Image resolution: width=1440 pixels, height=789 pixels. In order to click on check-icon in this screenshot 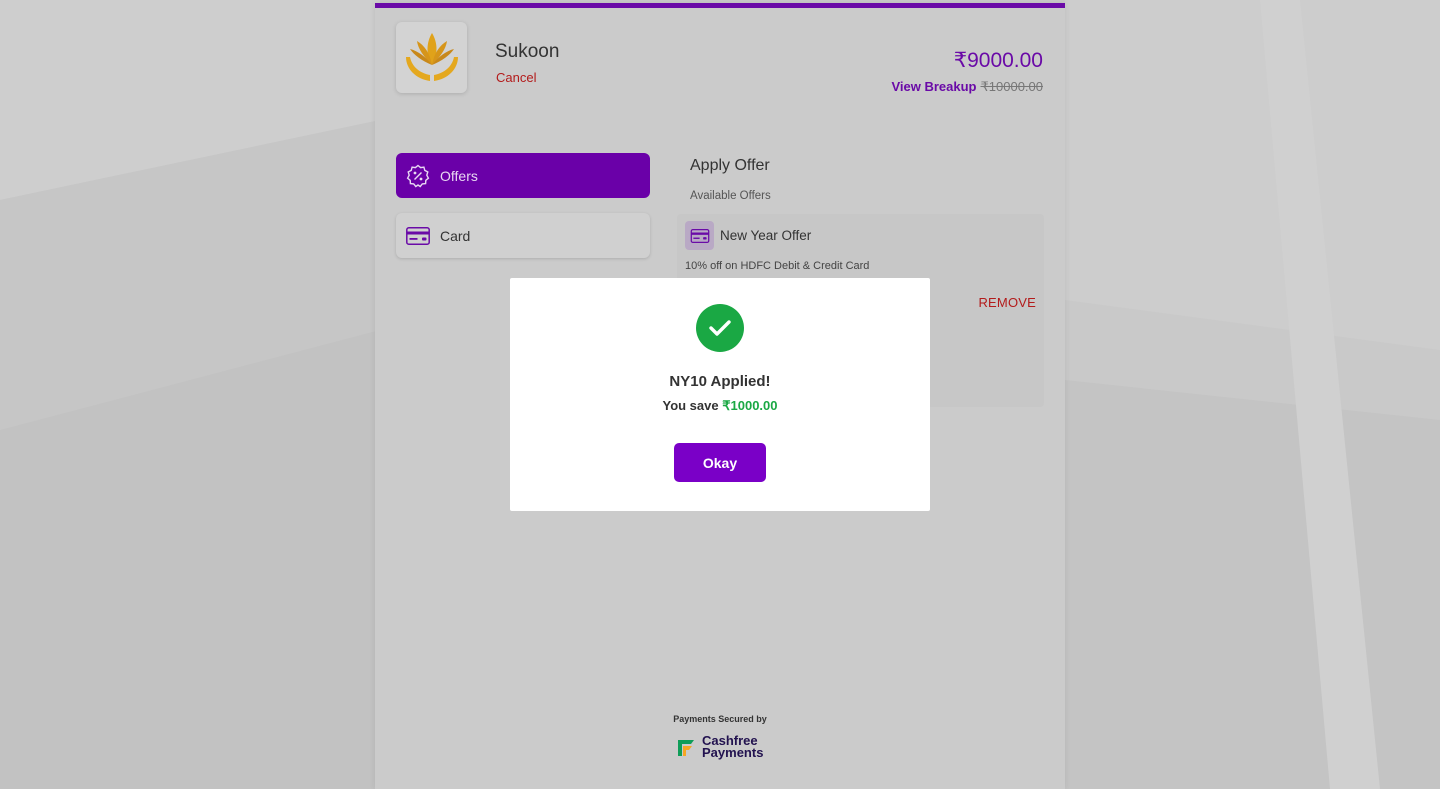, I will do `click(720, 328)`.